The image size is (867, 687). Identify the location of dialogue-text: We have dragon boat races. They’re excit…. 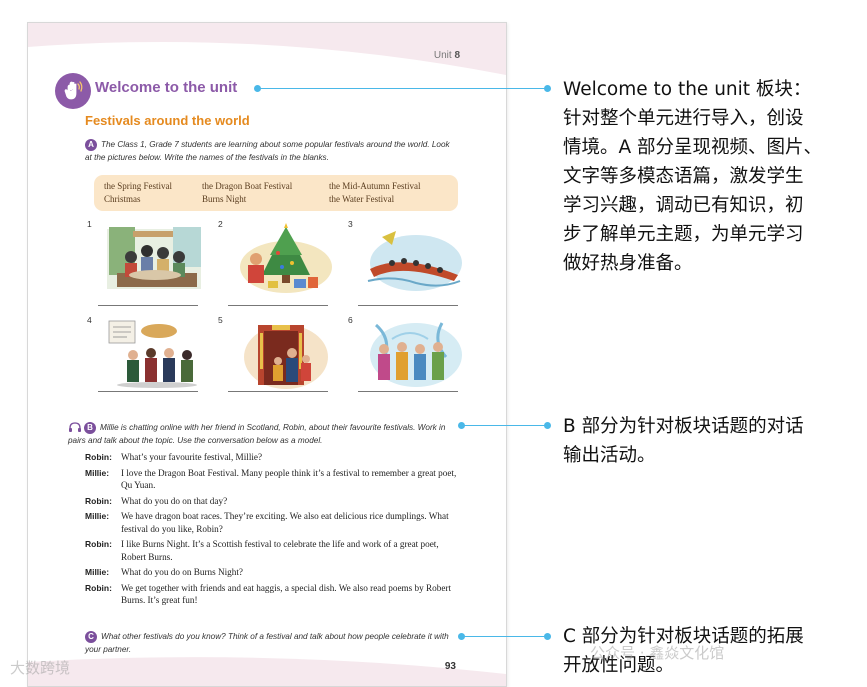
(285, 522).